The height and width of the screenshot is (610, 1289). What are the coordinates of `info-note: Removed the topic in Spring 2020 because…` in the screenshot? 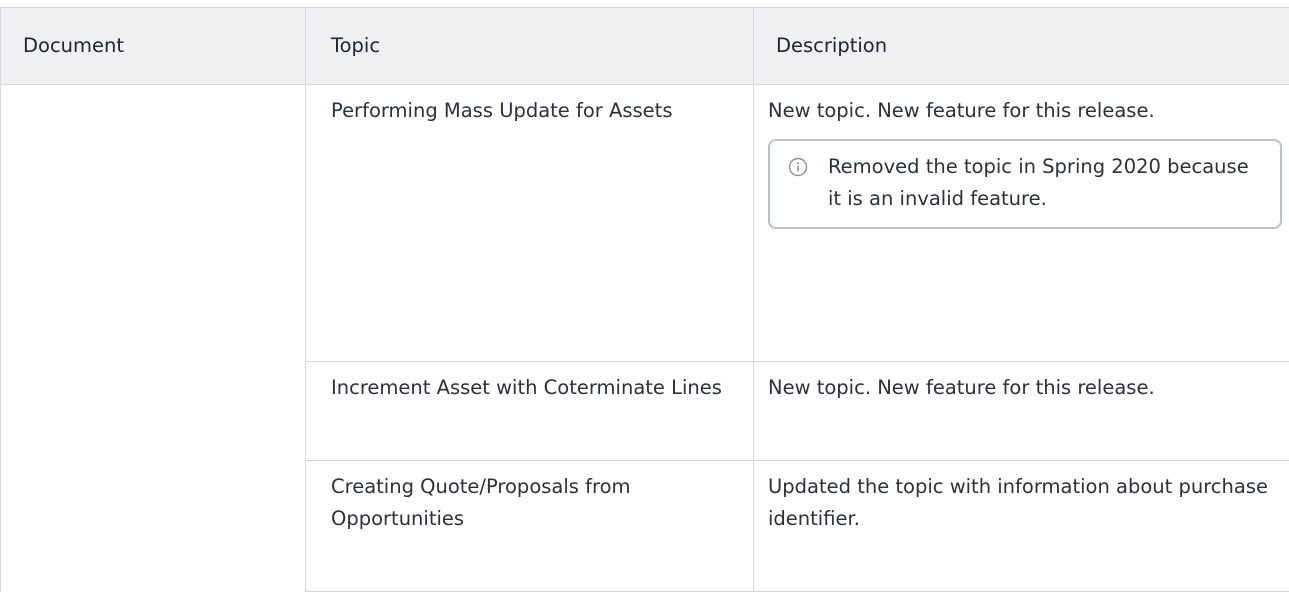 It's located at (1025, 184).